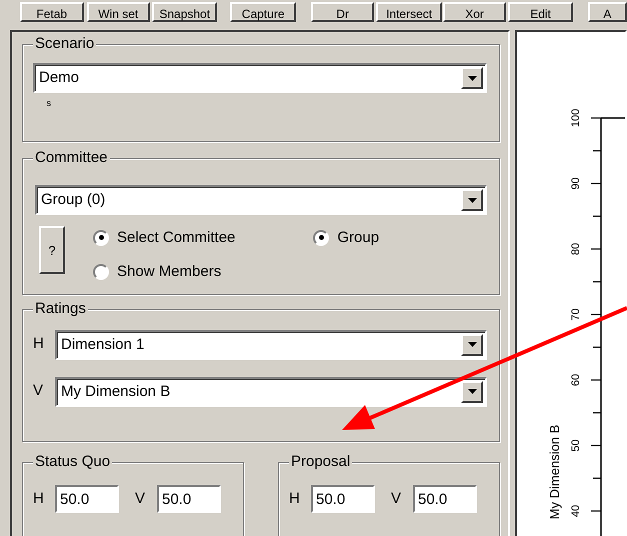 This screenshot has width=627, height=536. What do you see at coordinates (576, 511) in the screenshot?
I see `tick-label: 40` at bounding box center [576, 511].